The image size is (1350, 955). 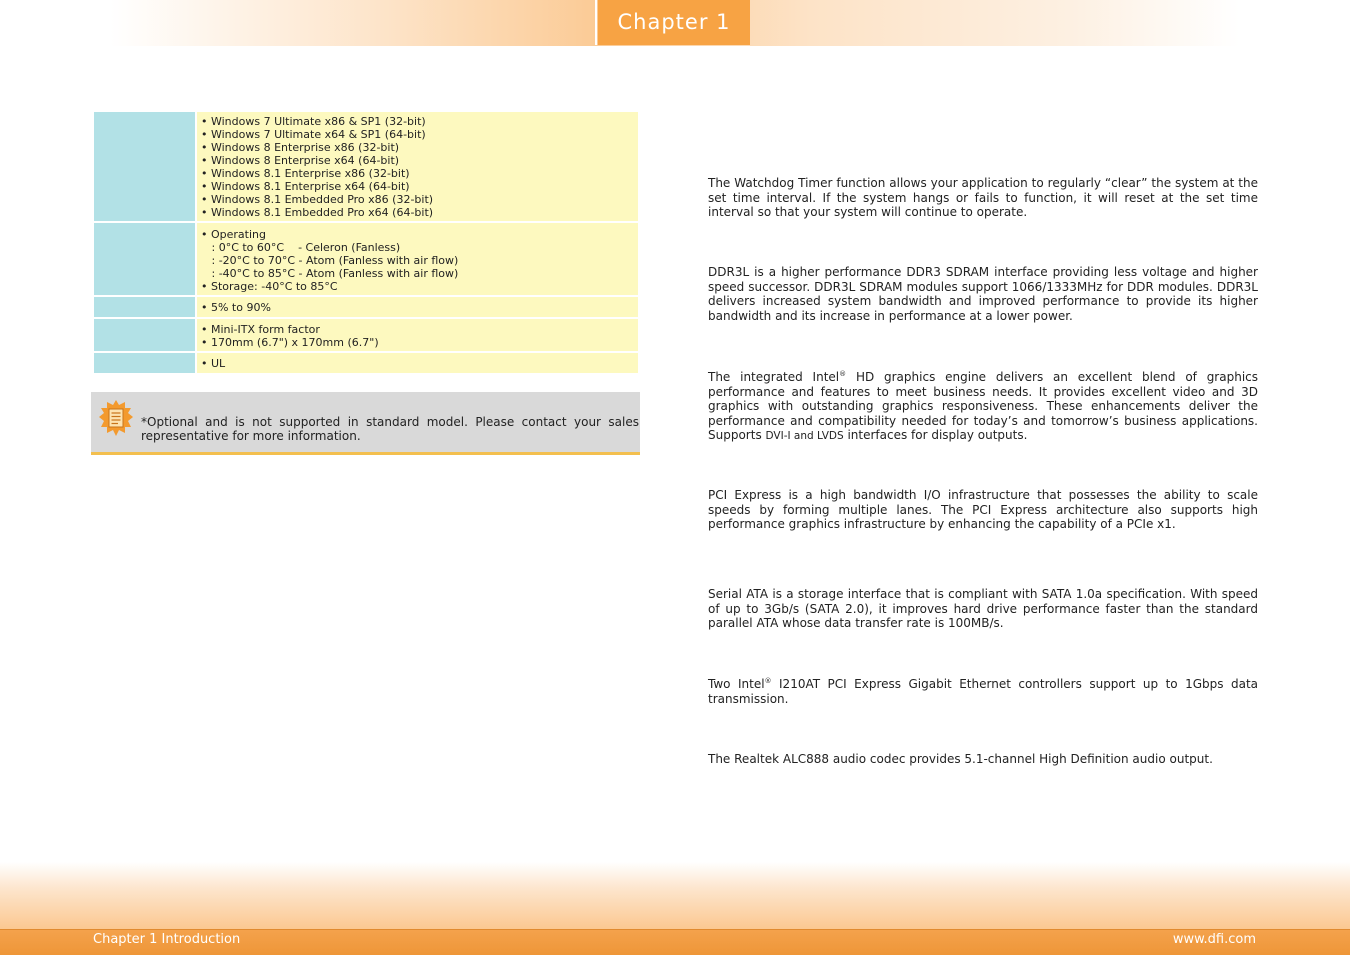 What do you see at coordinates (596, 22) in the screenshot?
I see `header-divider` at bounding box center [596, 22].